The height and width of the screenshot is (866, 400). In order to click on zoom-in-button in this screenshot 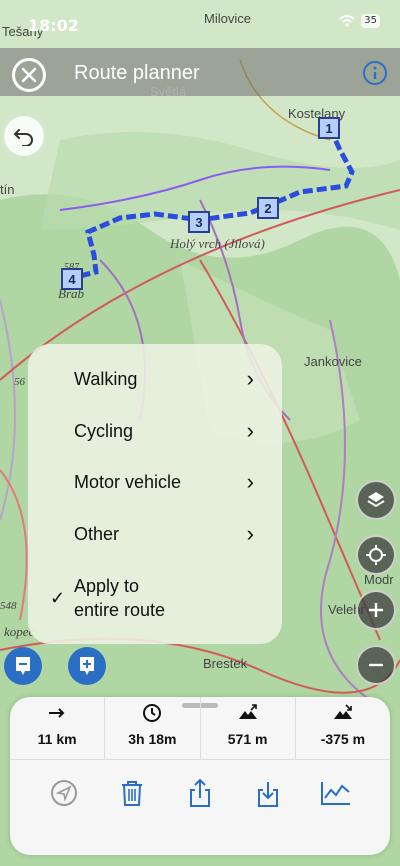, I will do `click(376, 610)`.